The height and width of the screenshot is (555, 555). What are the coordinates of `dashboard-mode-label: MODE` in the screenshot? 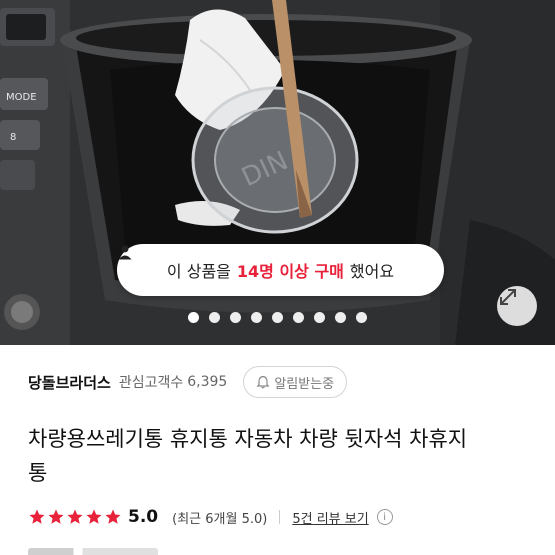 It's located at (21, 97).